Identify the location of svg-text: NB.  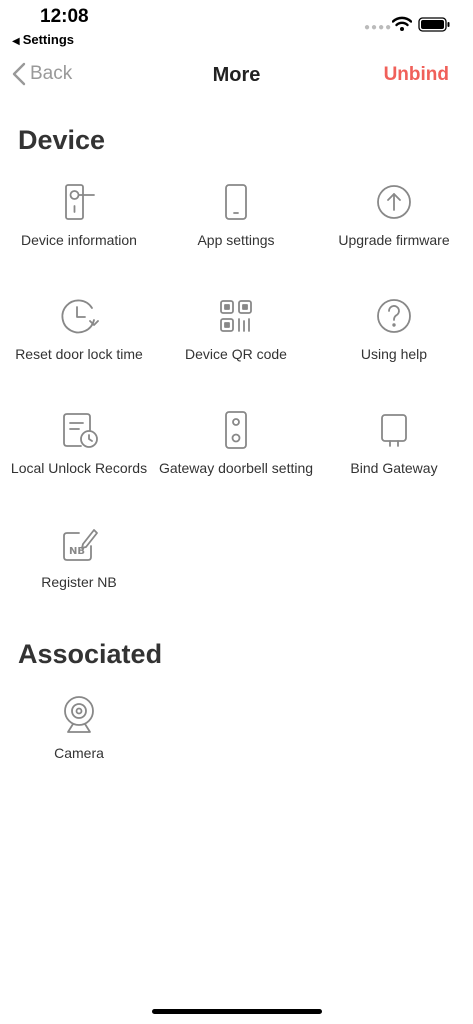
(77, 551).